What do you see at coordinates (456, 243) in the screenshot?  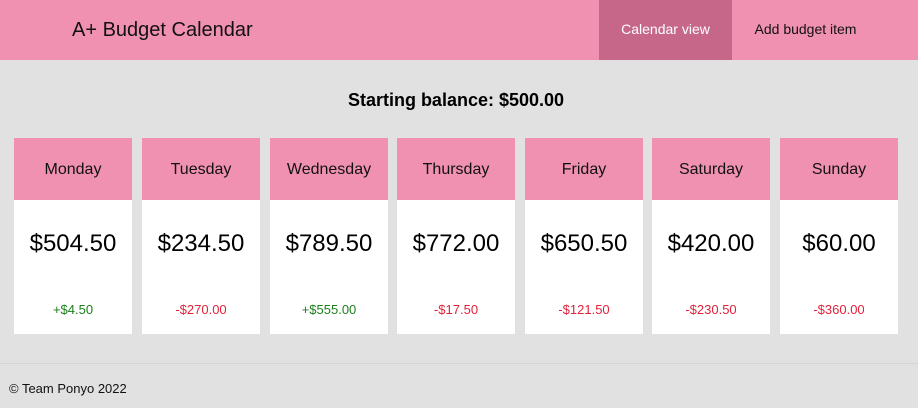 I see `day-balance: $772.00` at bounding box center [456, 243].